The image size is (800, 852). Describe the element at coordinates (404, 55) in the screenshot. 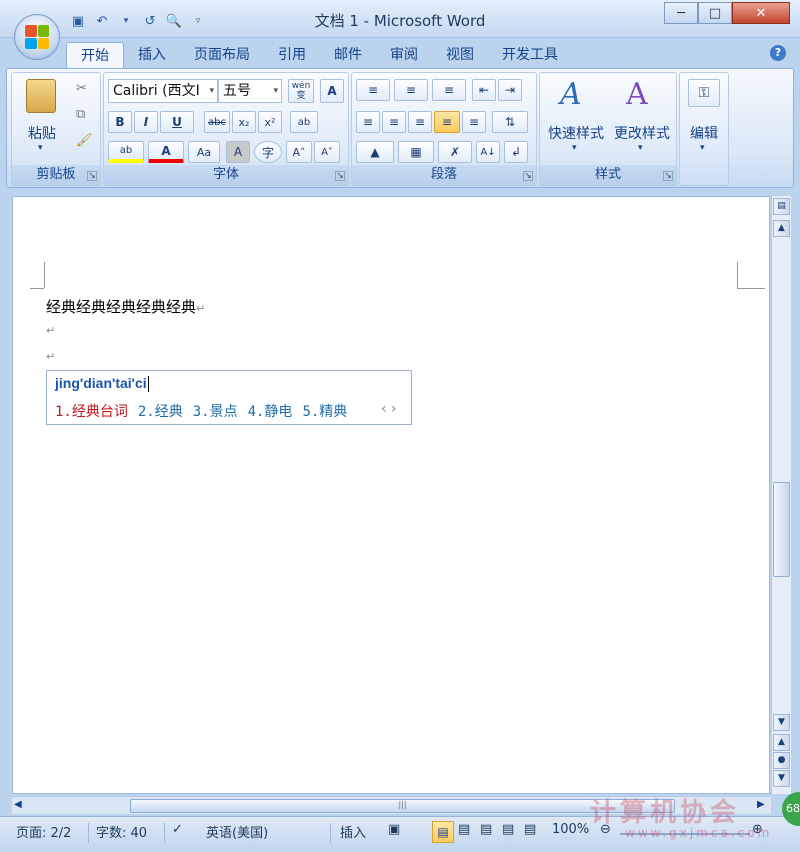

I see `tab-review: 审阅` at that location.